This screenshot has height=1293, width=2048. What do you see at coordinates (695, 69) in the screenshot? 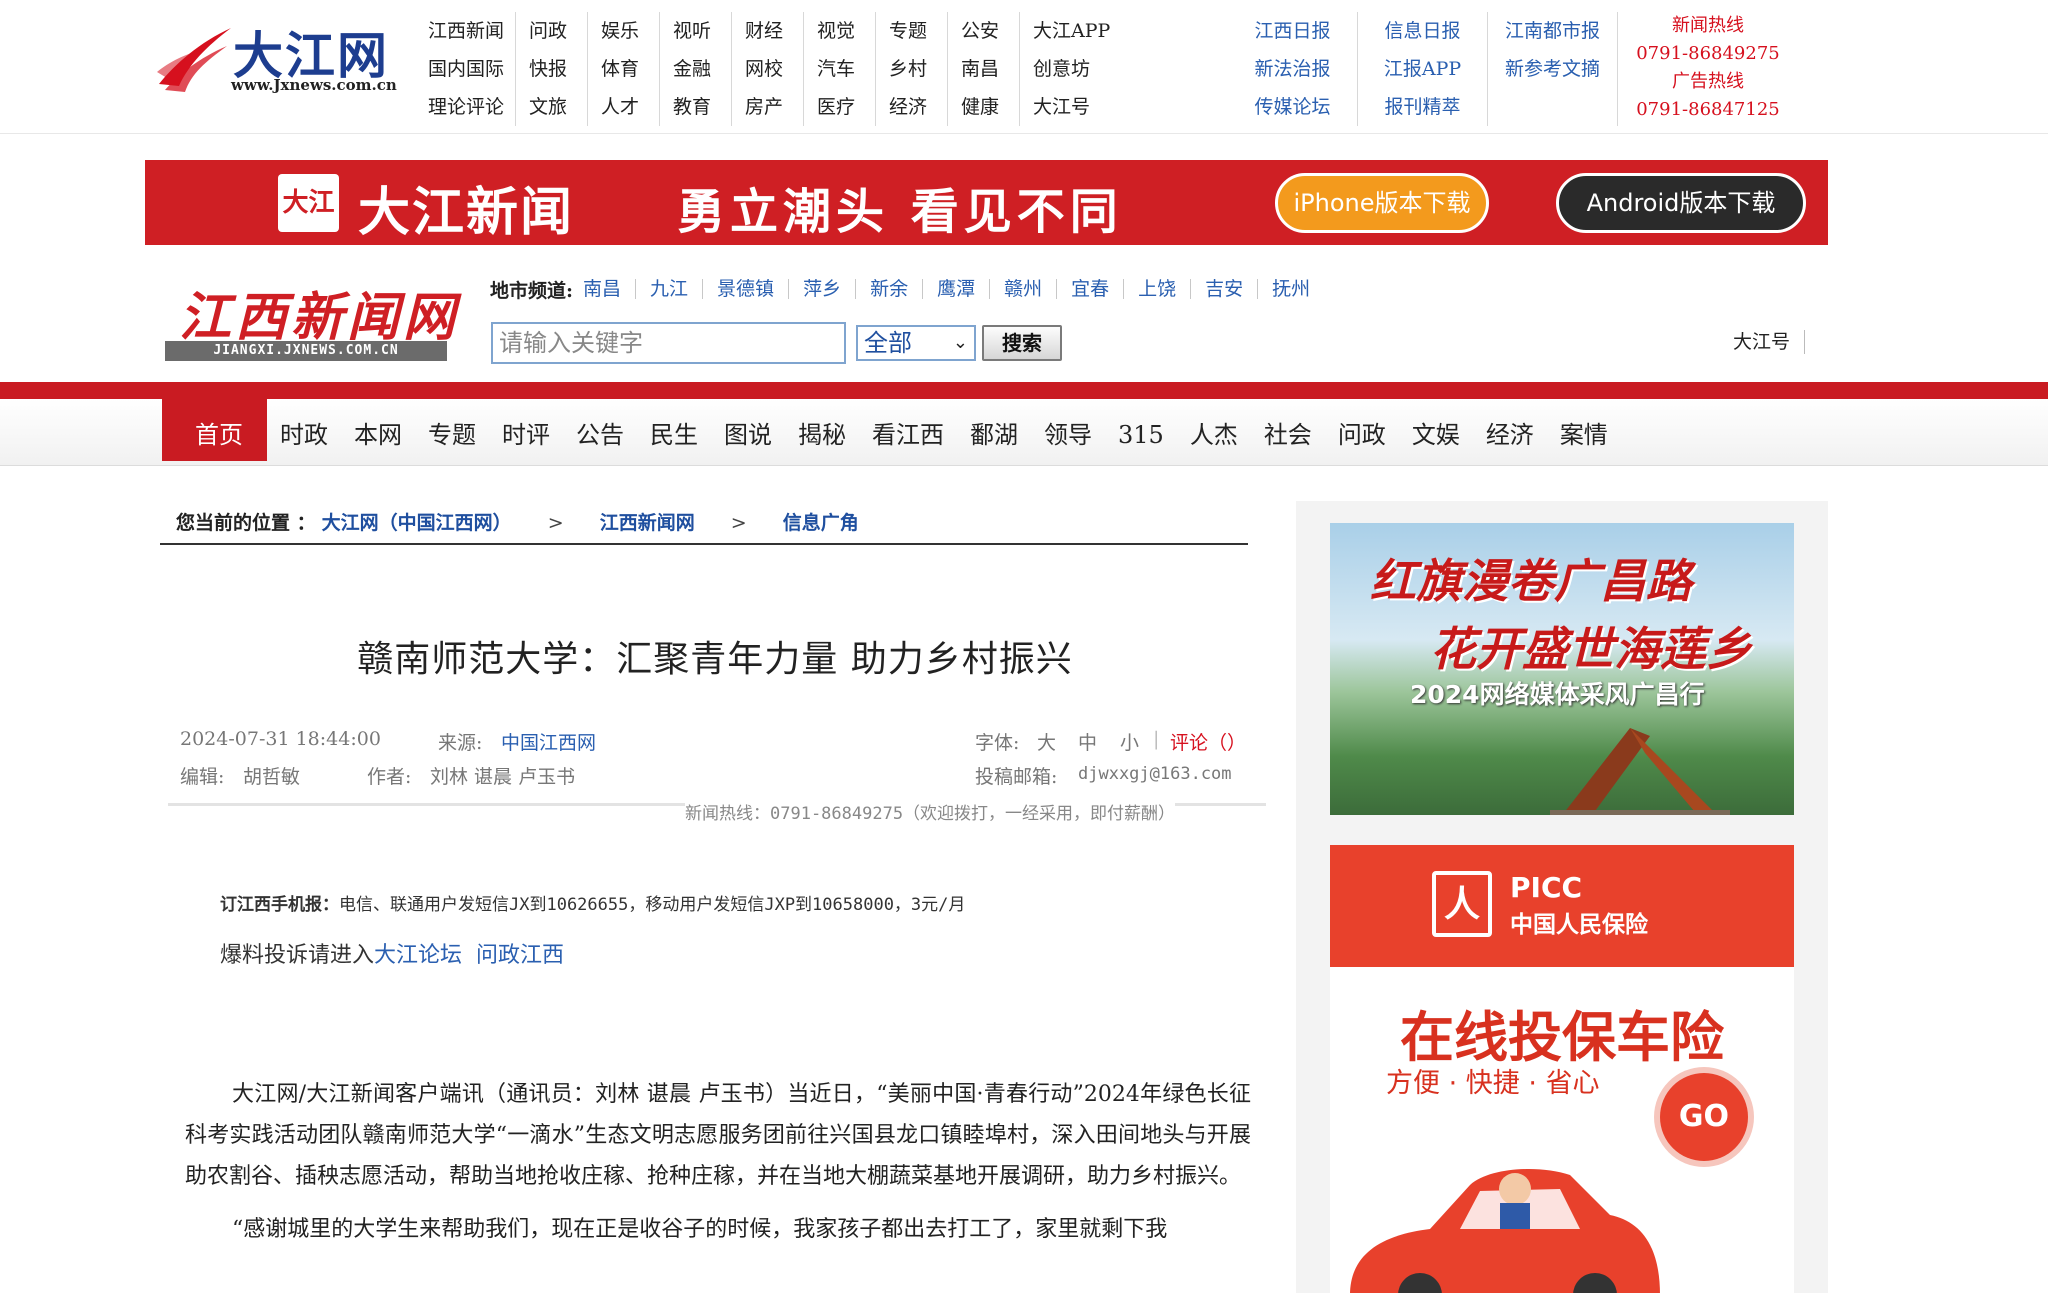
I see `channel-link: 金融` at bounding box center [695, 69].